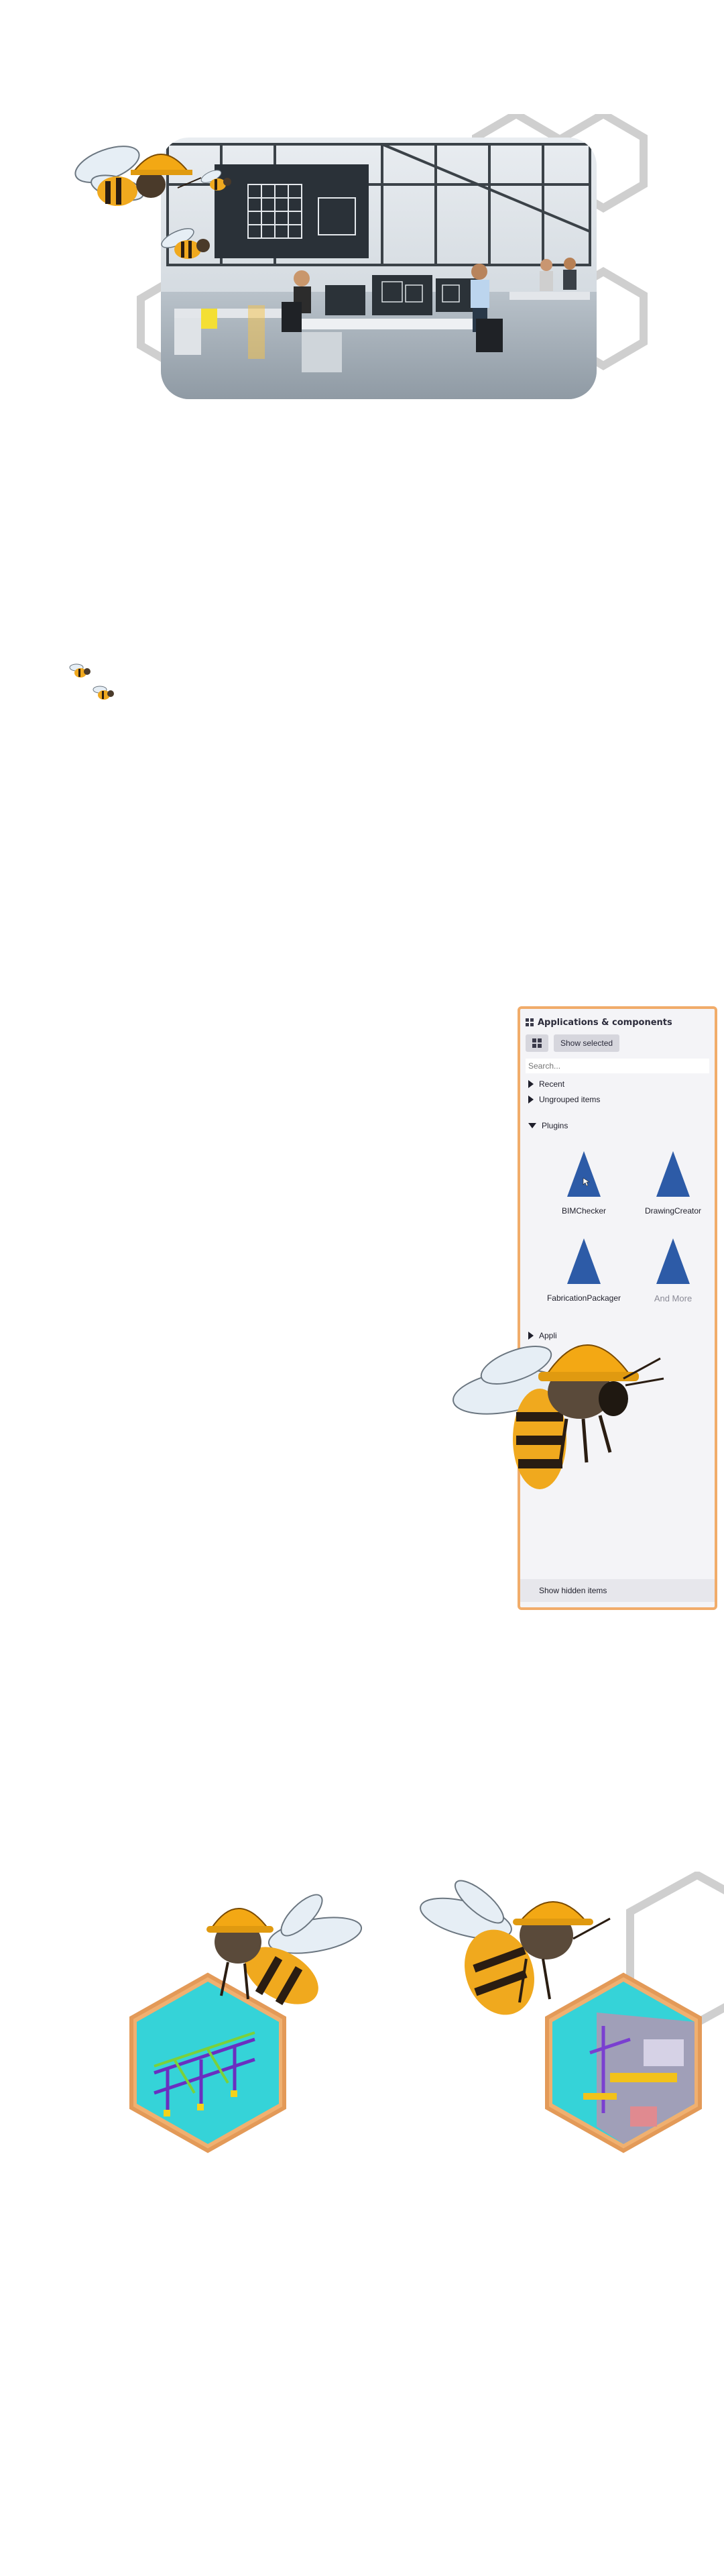 Image resolution: width=724 pixels, height=2576 pixels. I want to click on plugin-bimchecker: BIMChecker, so click(584, 1187).